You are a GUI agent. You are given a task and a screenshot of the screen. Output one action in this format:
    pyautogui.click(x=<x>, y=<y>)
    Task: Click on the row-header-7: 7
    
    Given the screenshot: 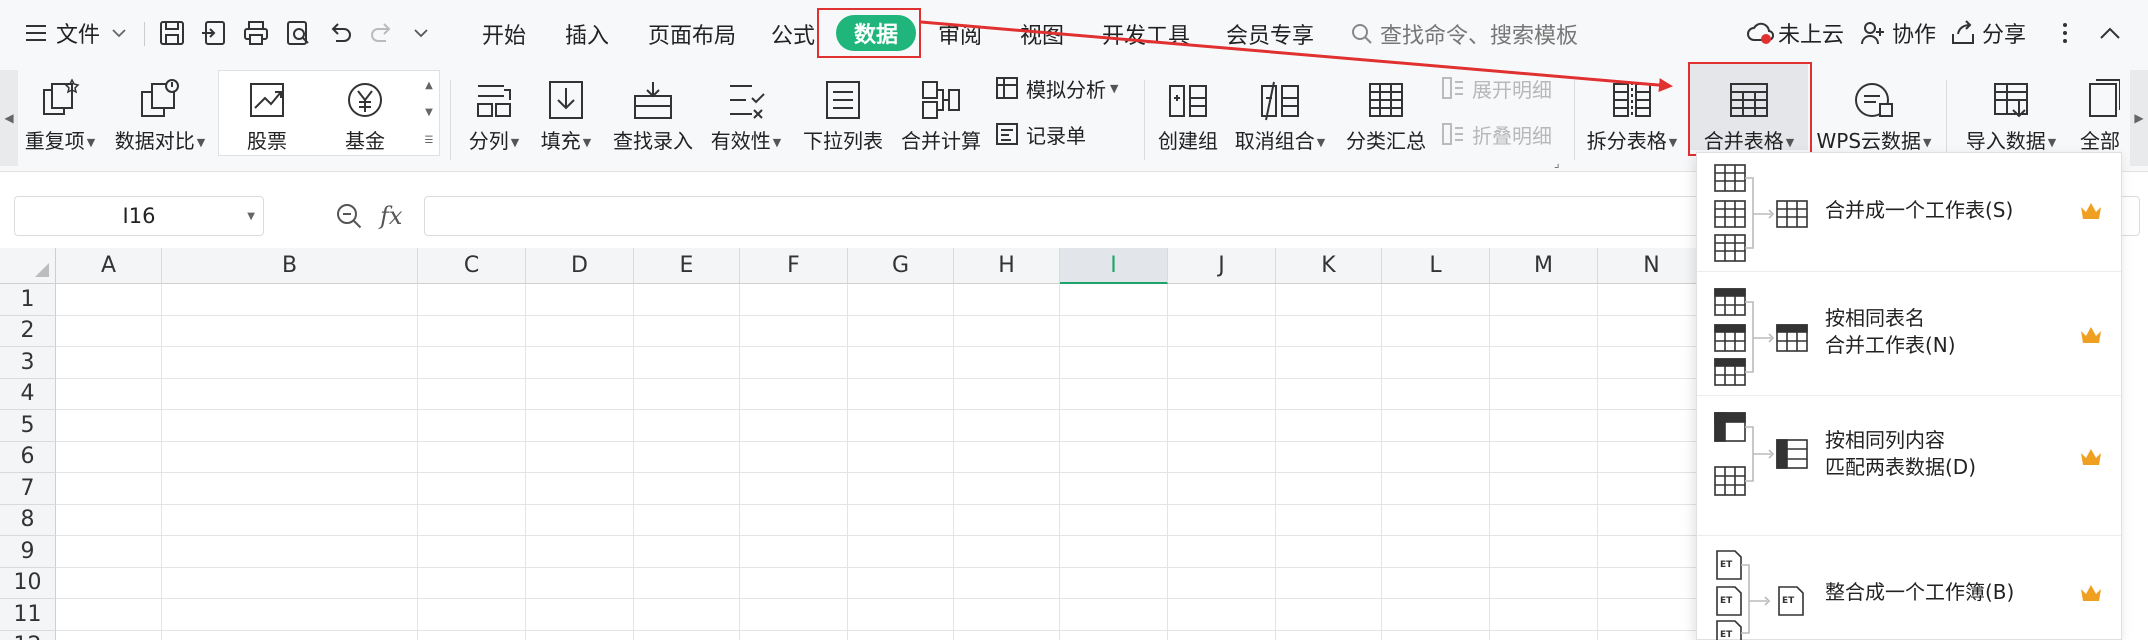 What is the action you would take?
    pyautogui.click(x=28, y=489)
    